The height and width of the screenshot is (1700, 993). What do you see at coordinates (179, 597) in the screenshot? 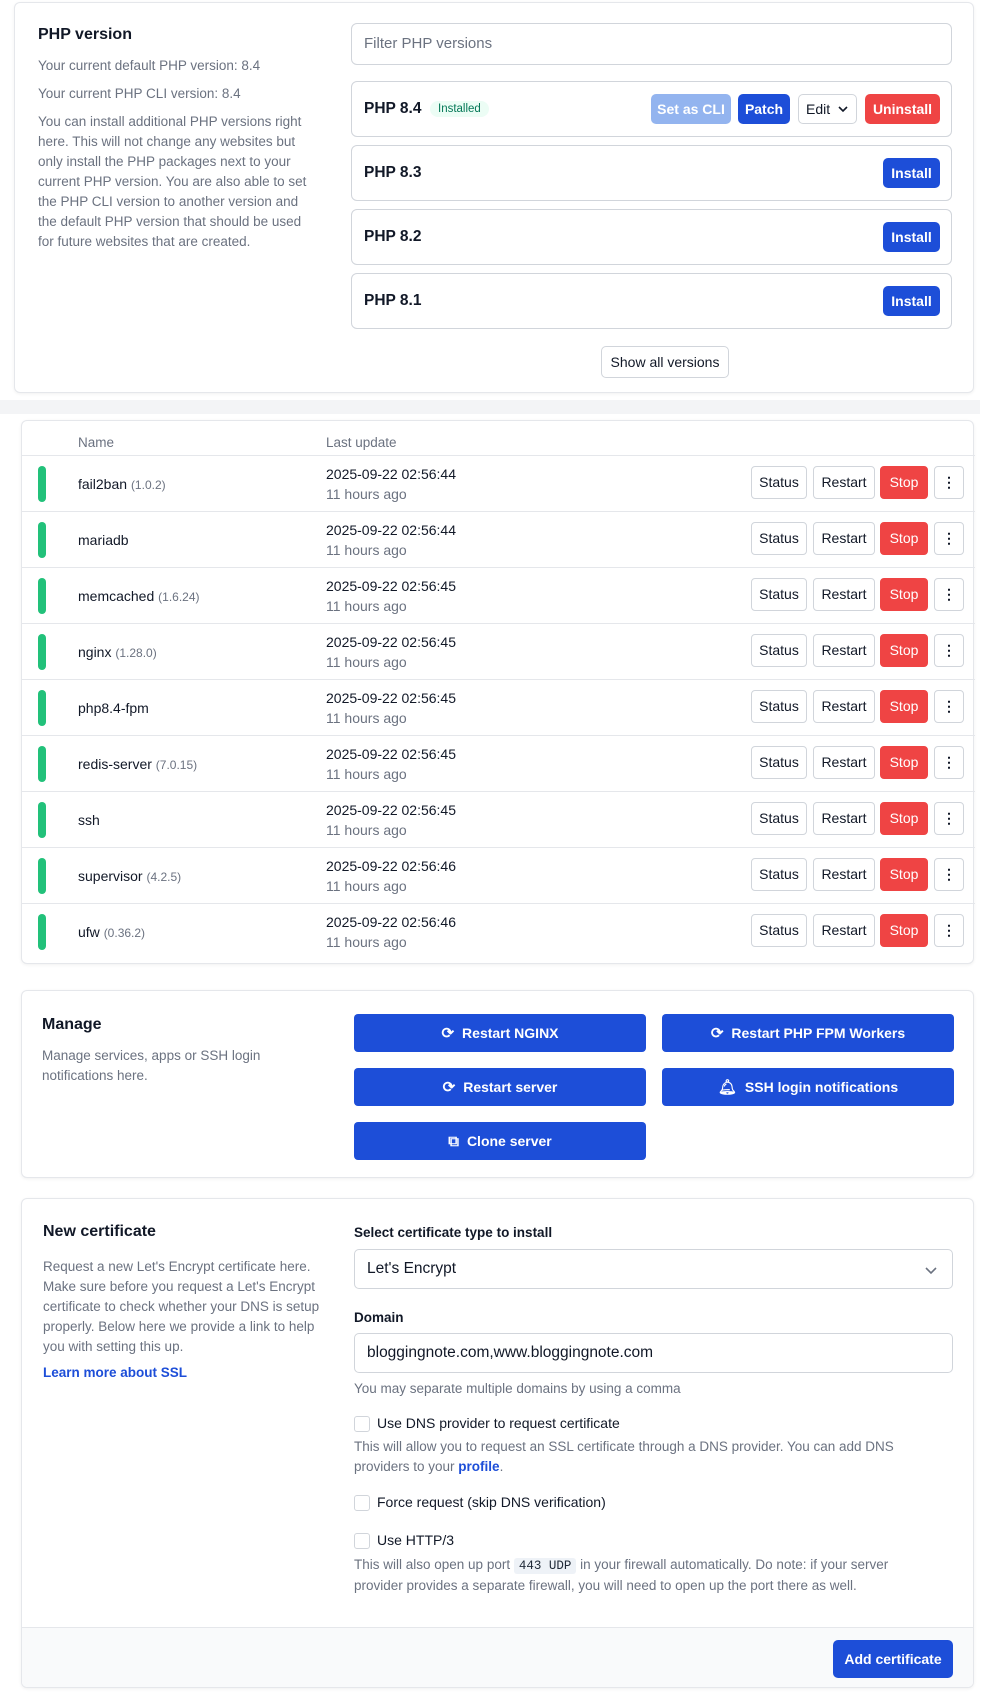
I see `service-version: (1.6.24)` at bounding box center [179, 597].